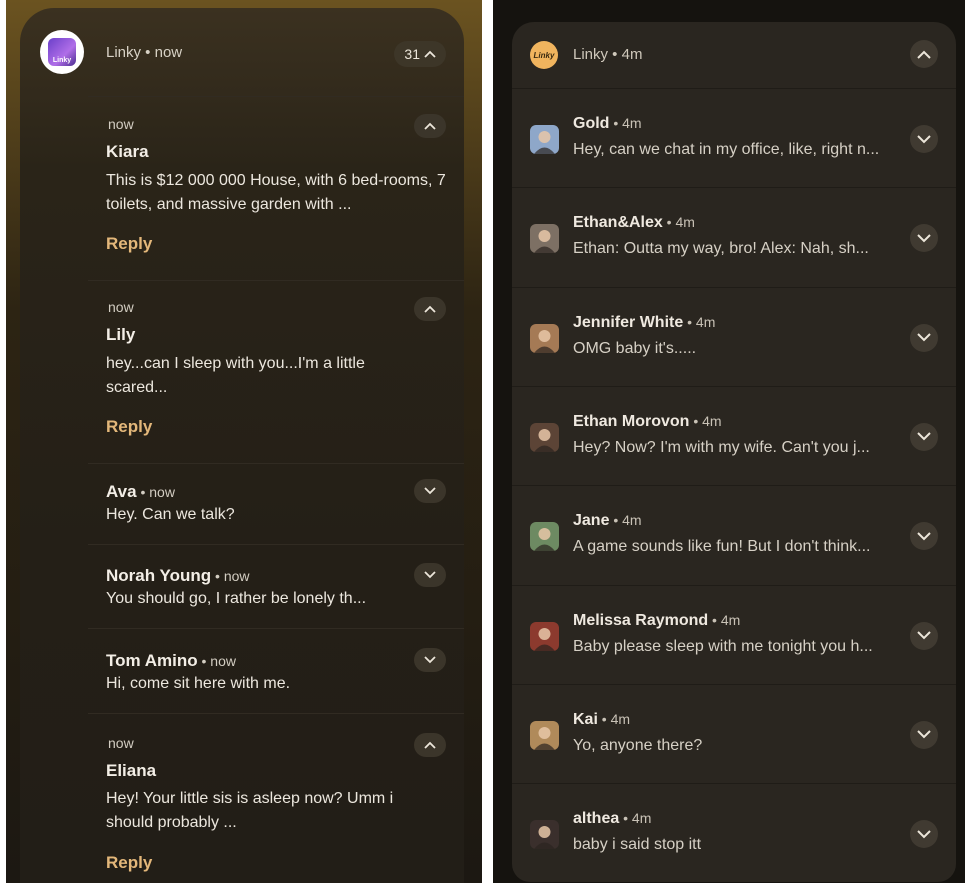 The image size is (965, 883). Describe the element at coordinates (734, 832) in the screenshot. I see `notification-row: althea • 4m baby i said stop itt` at that location.